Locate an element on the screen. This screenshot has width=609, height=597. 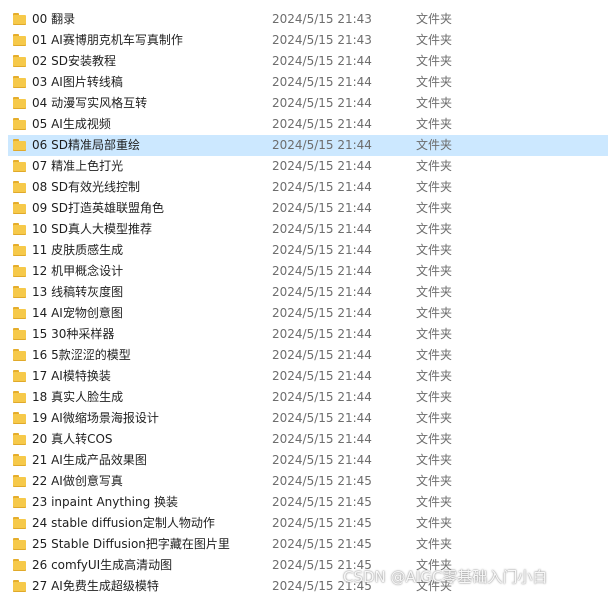
file-name: 15 30种采样器 is located at coordinates (73, 334).